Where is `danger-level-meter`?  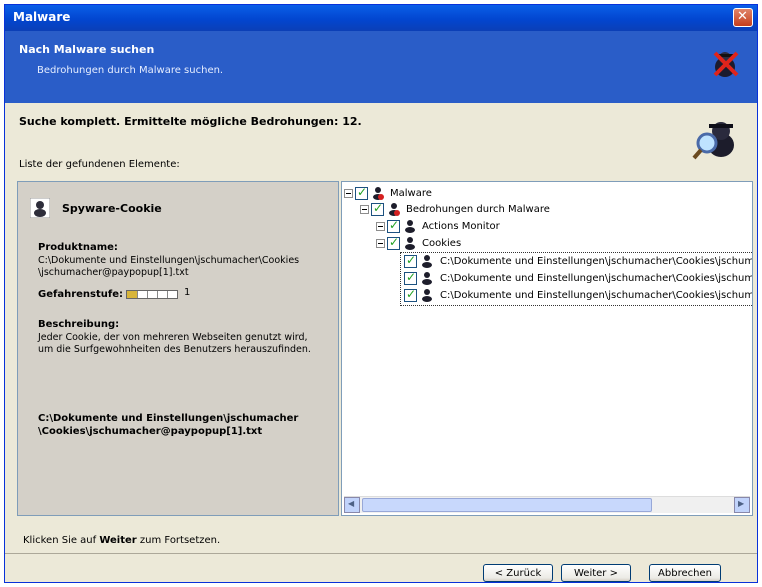
danger-level-meter is located at coordinates (152, 294).